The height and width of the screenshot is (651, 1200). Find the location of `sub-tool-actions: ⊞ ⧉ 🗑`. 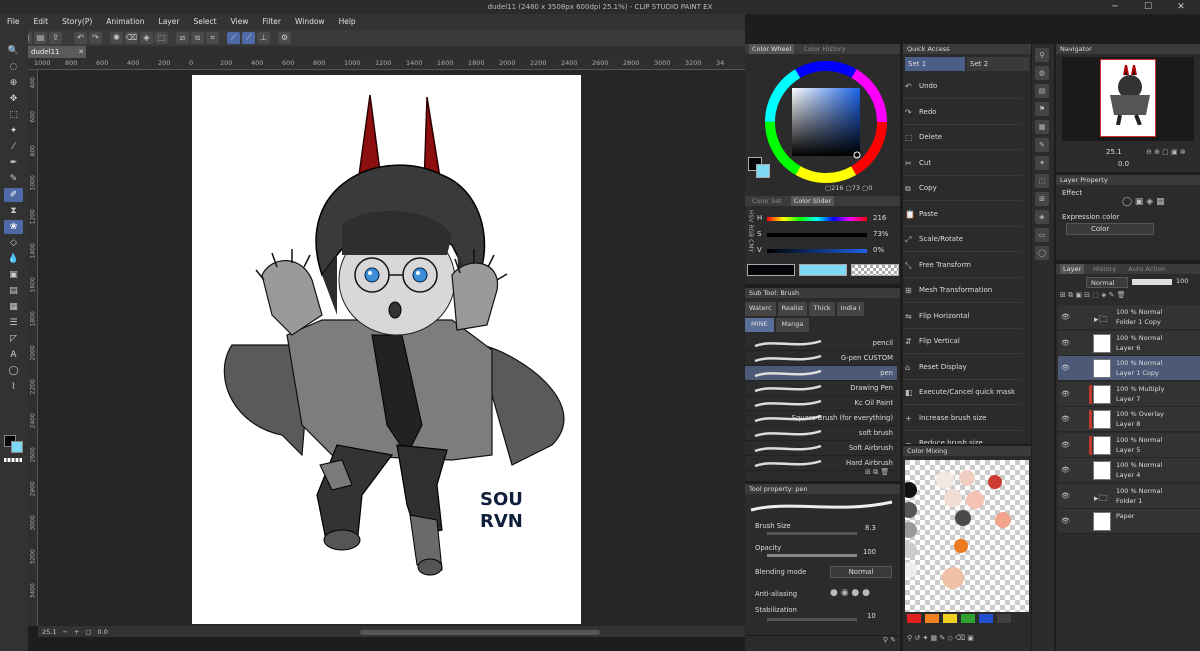

sub-tool-actions: ⊞ ⧉ 🗑 is located at coordinates (877, 472).